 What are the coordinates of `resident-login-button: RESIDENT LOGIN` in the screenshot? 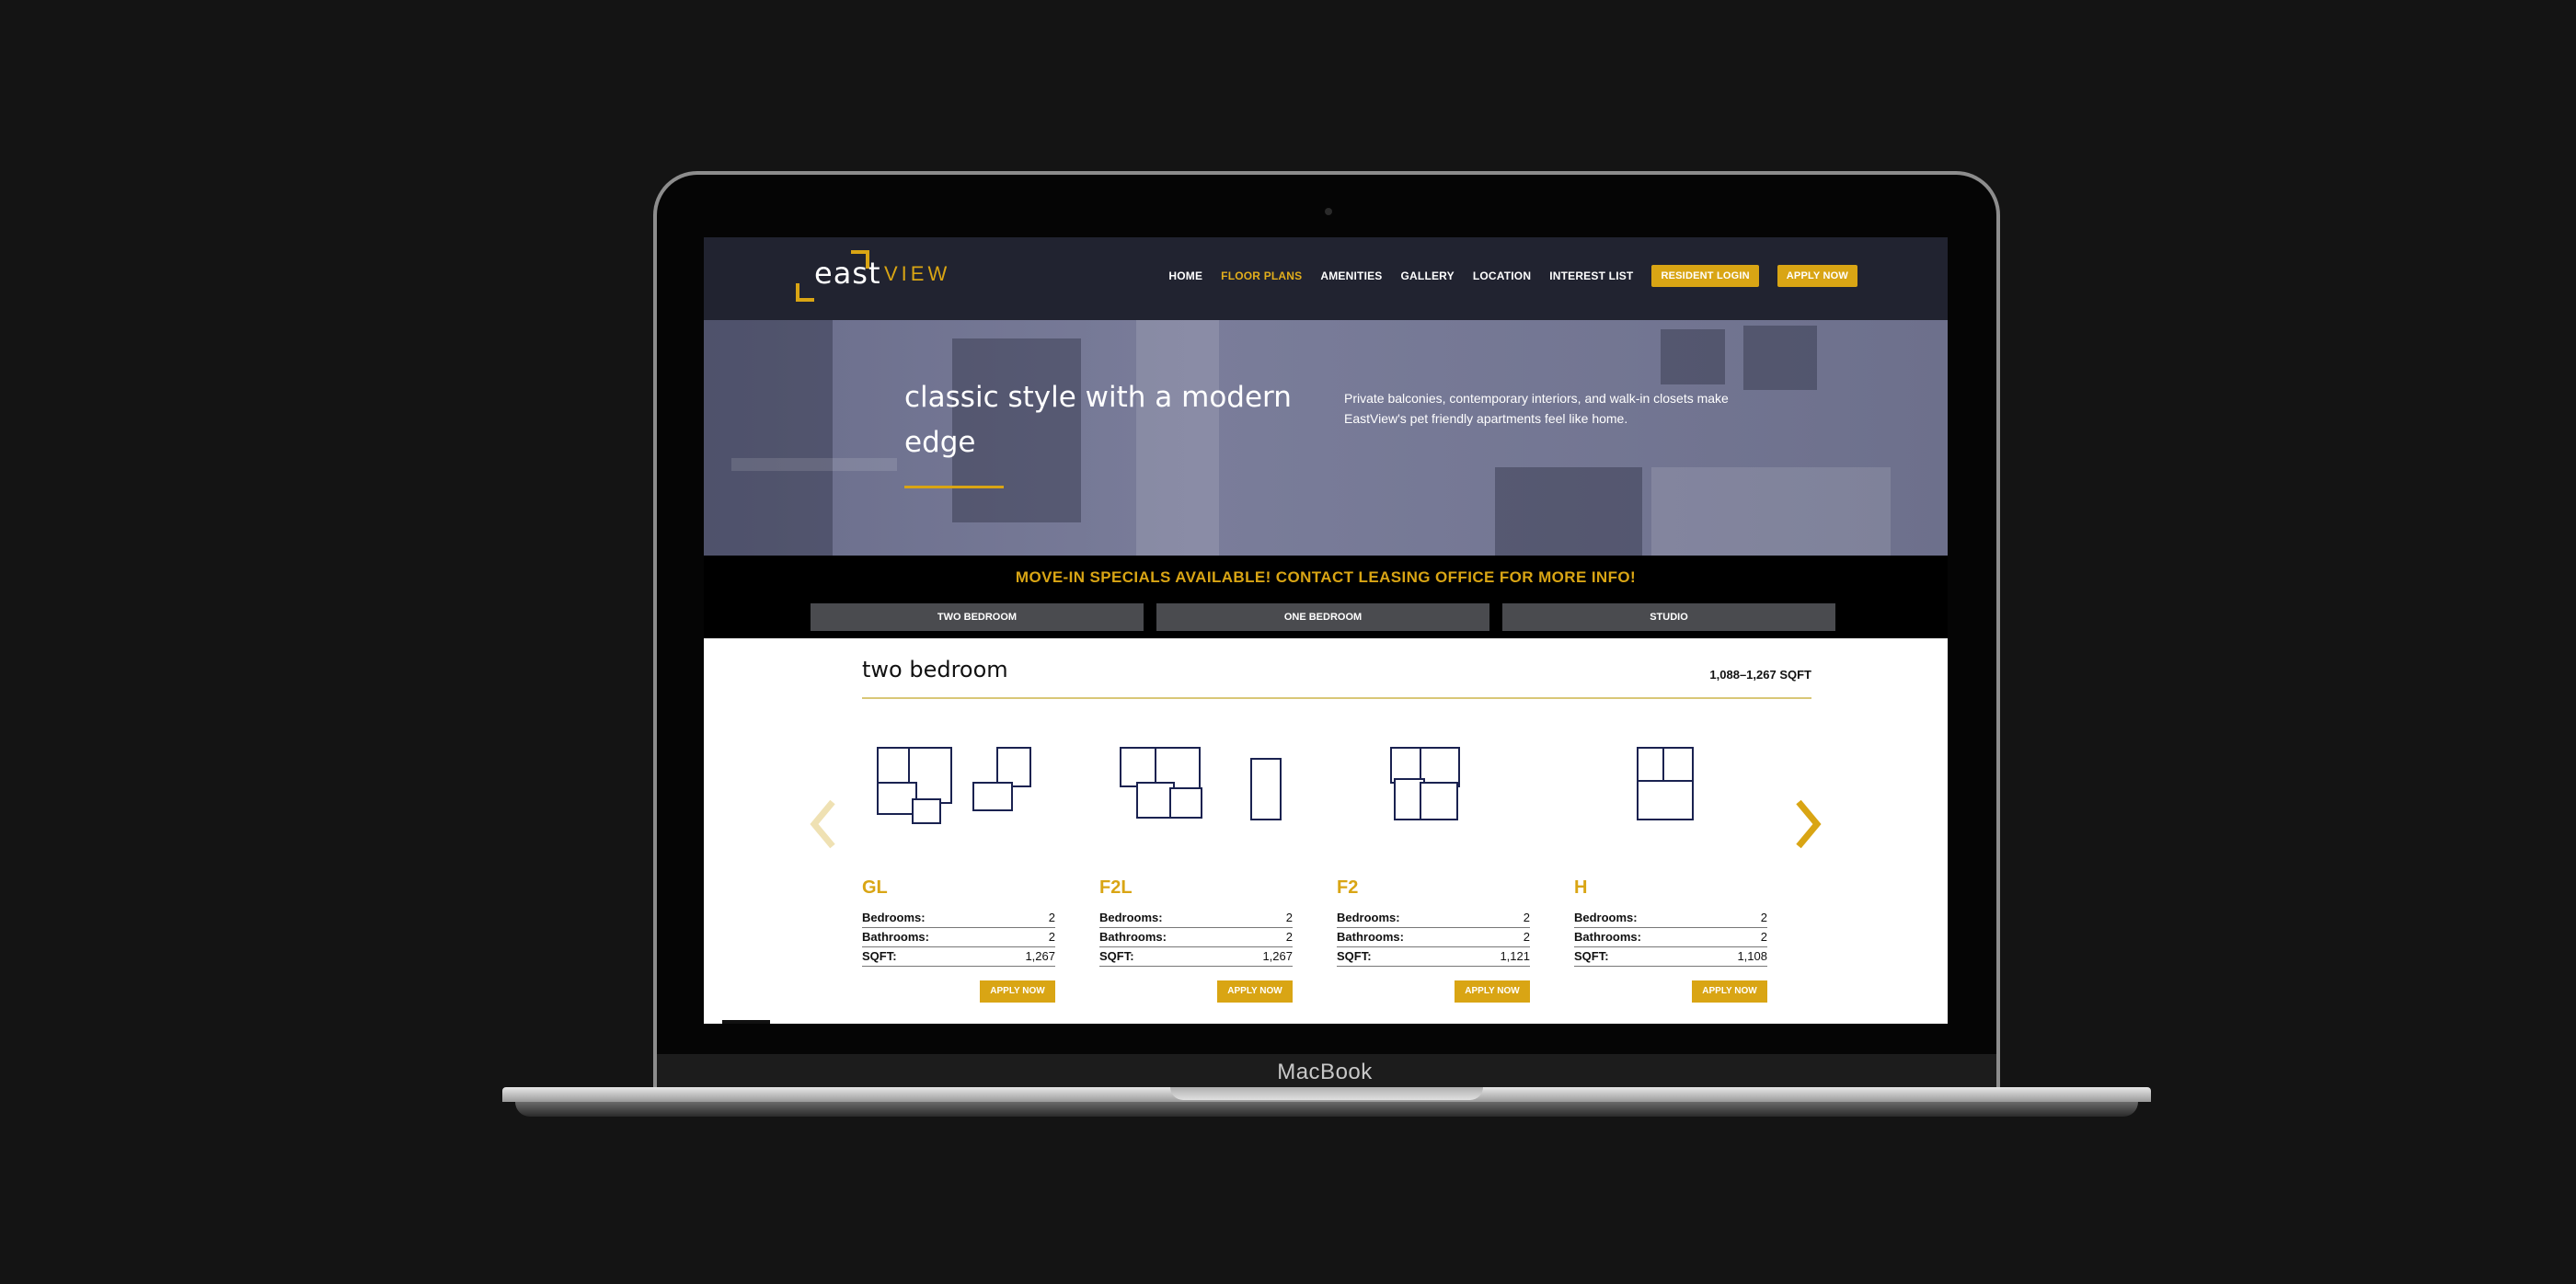 It's located at (1705, 276).